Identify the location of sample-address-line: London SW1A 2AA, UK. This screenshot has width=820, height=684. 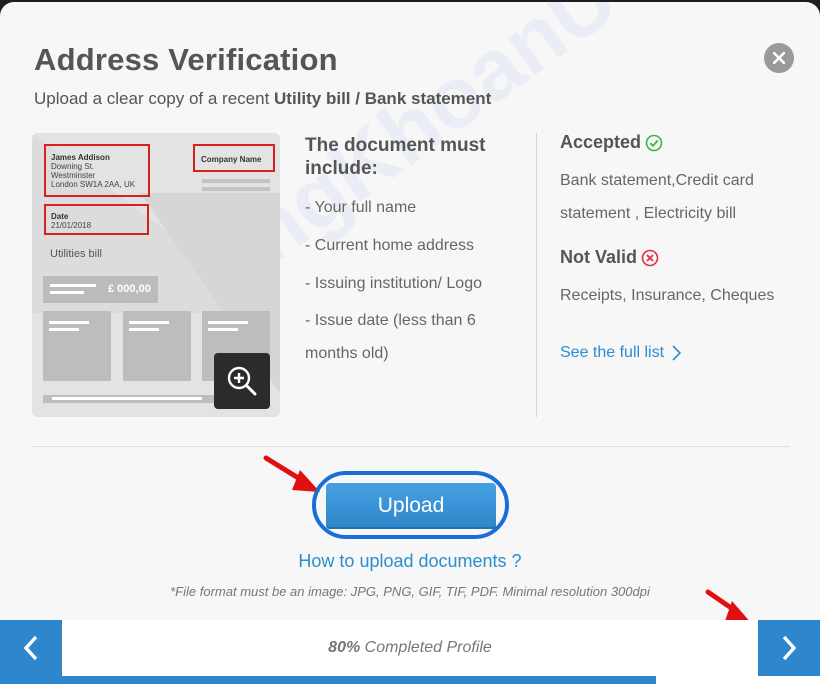
(93, 184).